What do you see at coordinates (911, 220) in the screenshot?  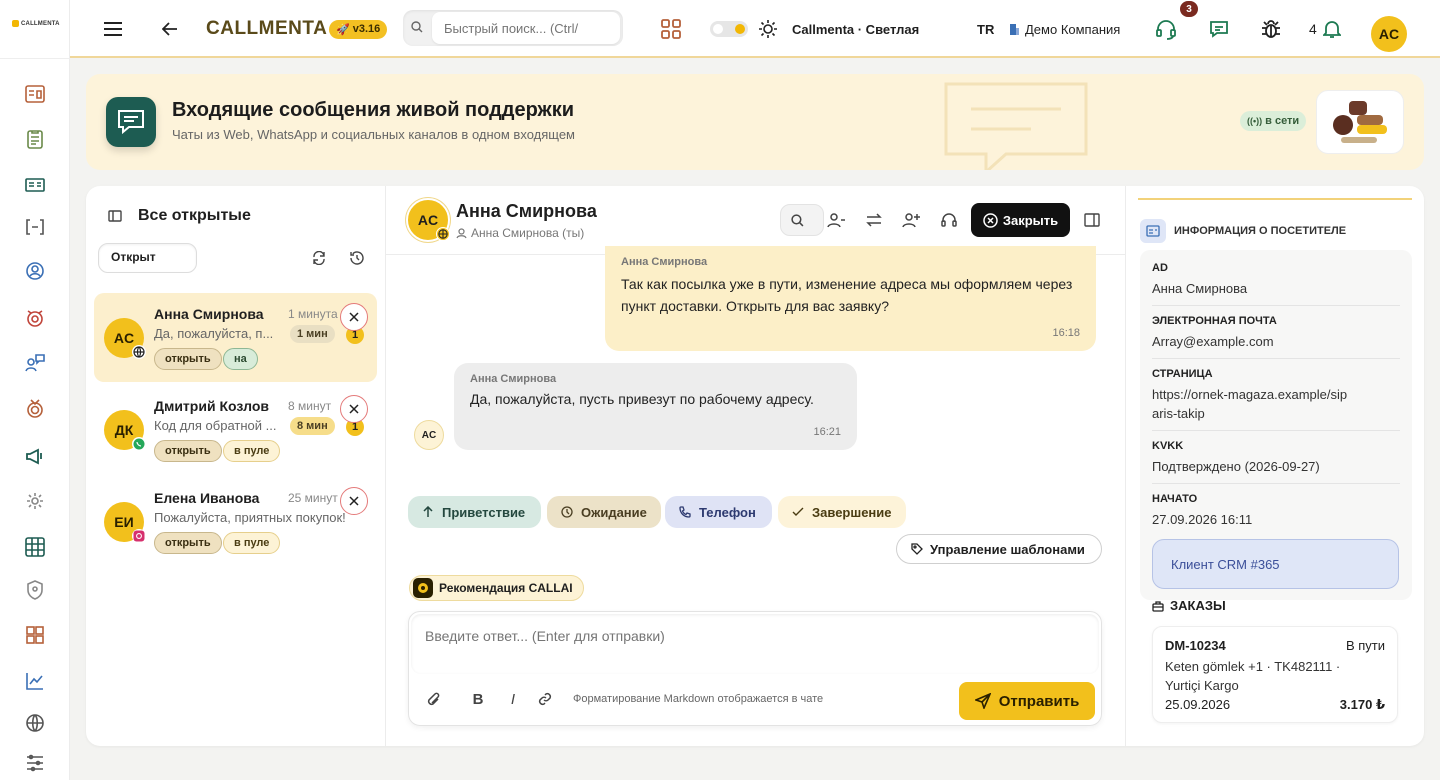 I see `add-participant-icon` at bounding box center [911, 220].